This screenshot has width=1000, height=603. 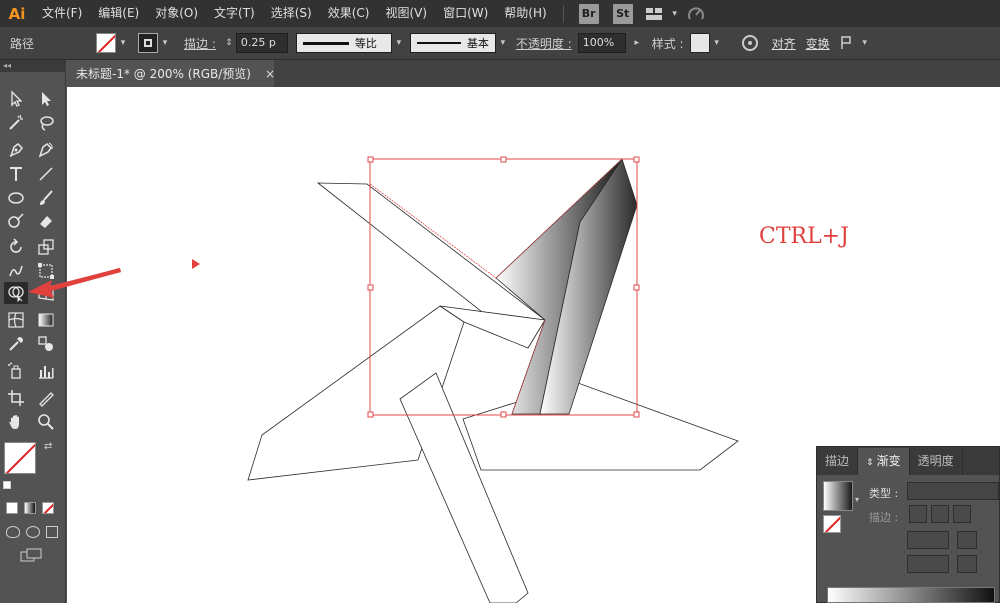 I want to click on tab-gradient: ⇕ 渐变, so click(x=884, y=461).